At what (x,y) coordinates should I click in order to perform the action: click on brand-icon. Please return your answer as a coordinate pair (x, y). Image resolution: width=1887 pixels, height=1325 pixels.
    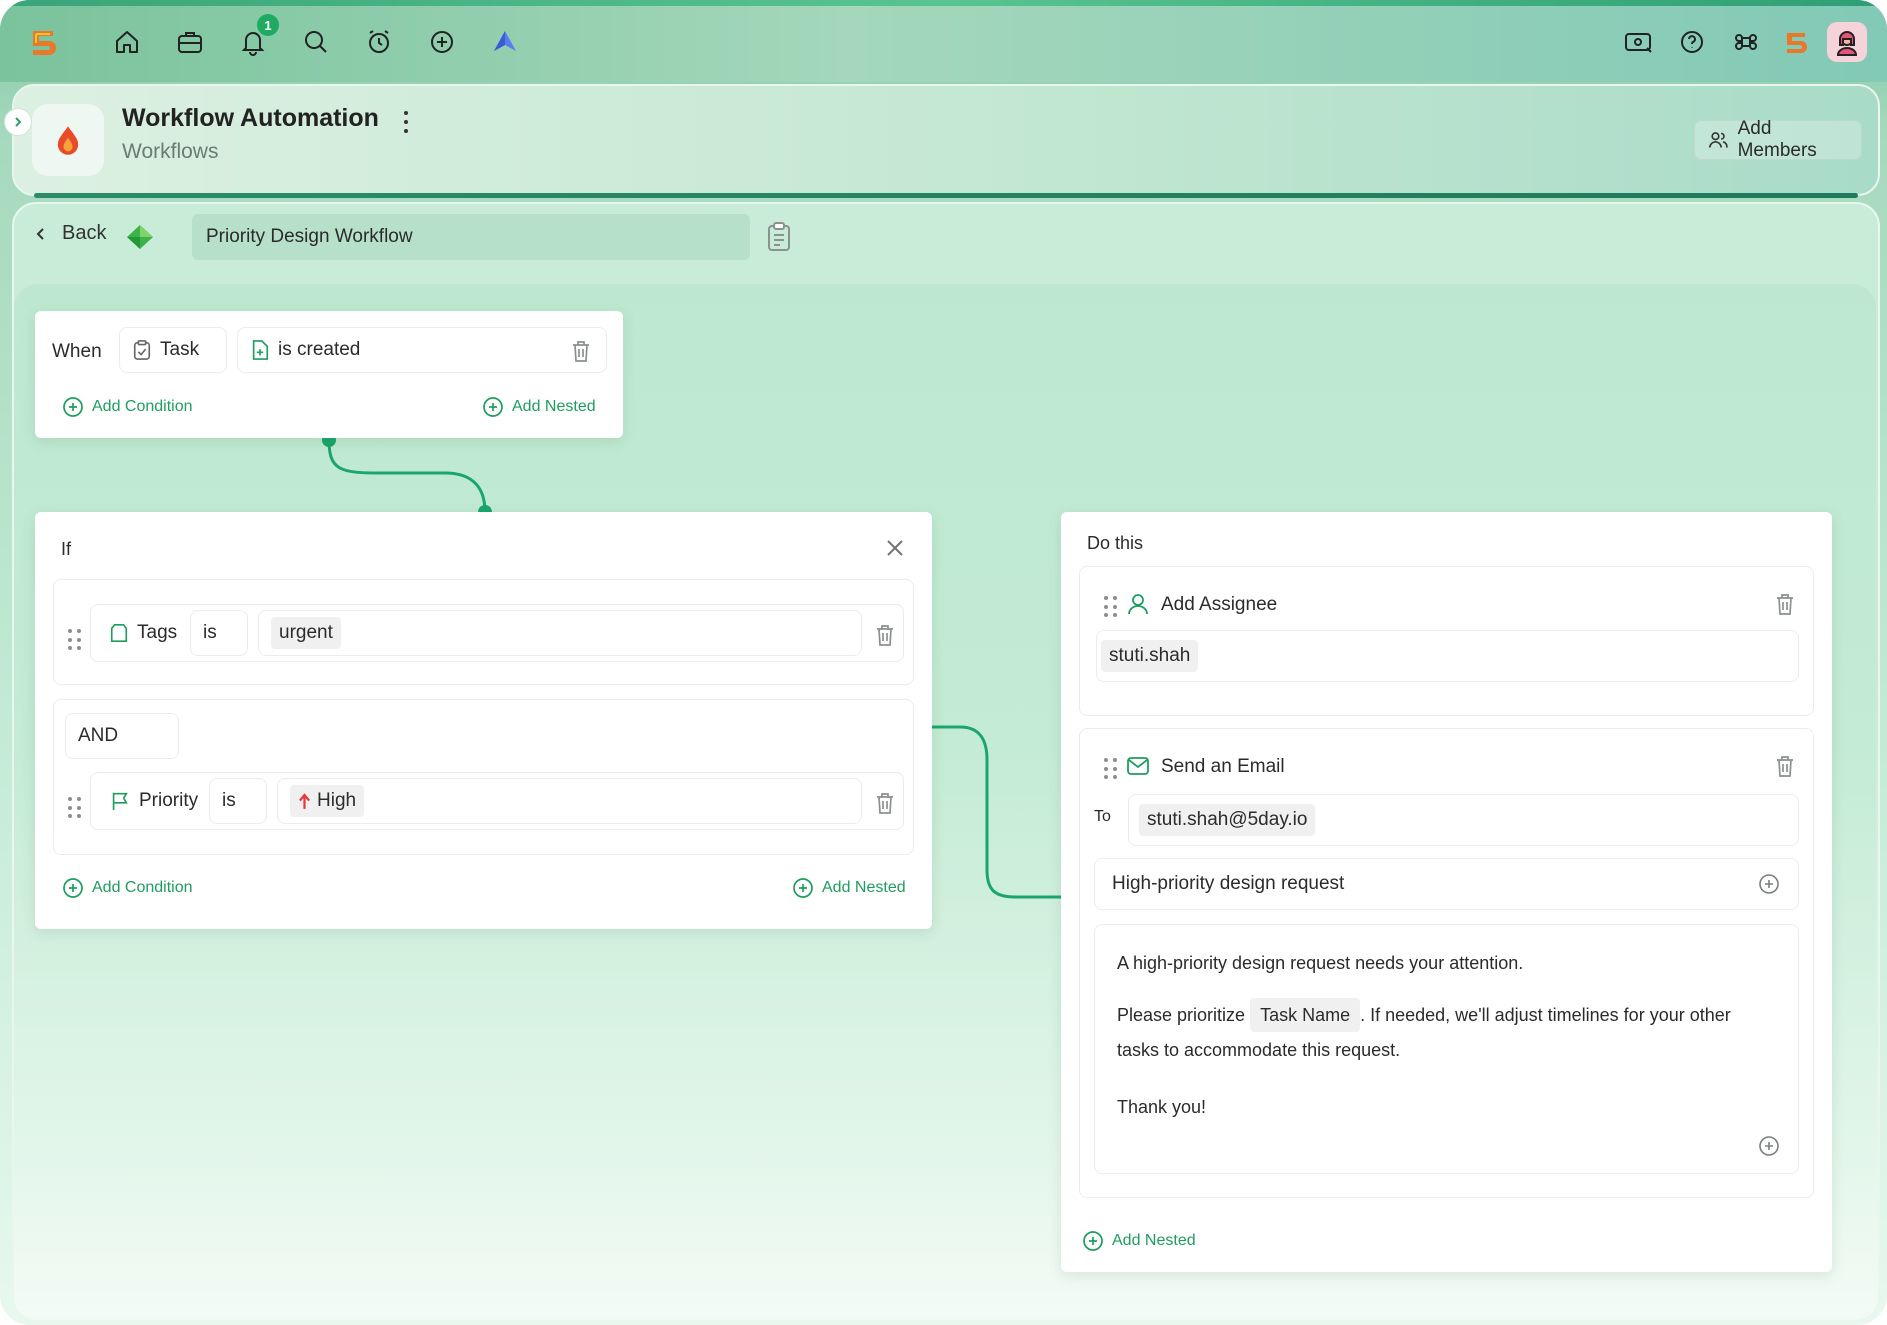
    Looking at the image, I should click on (1796, 42).